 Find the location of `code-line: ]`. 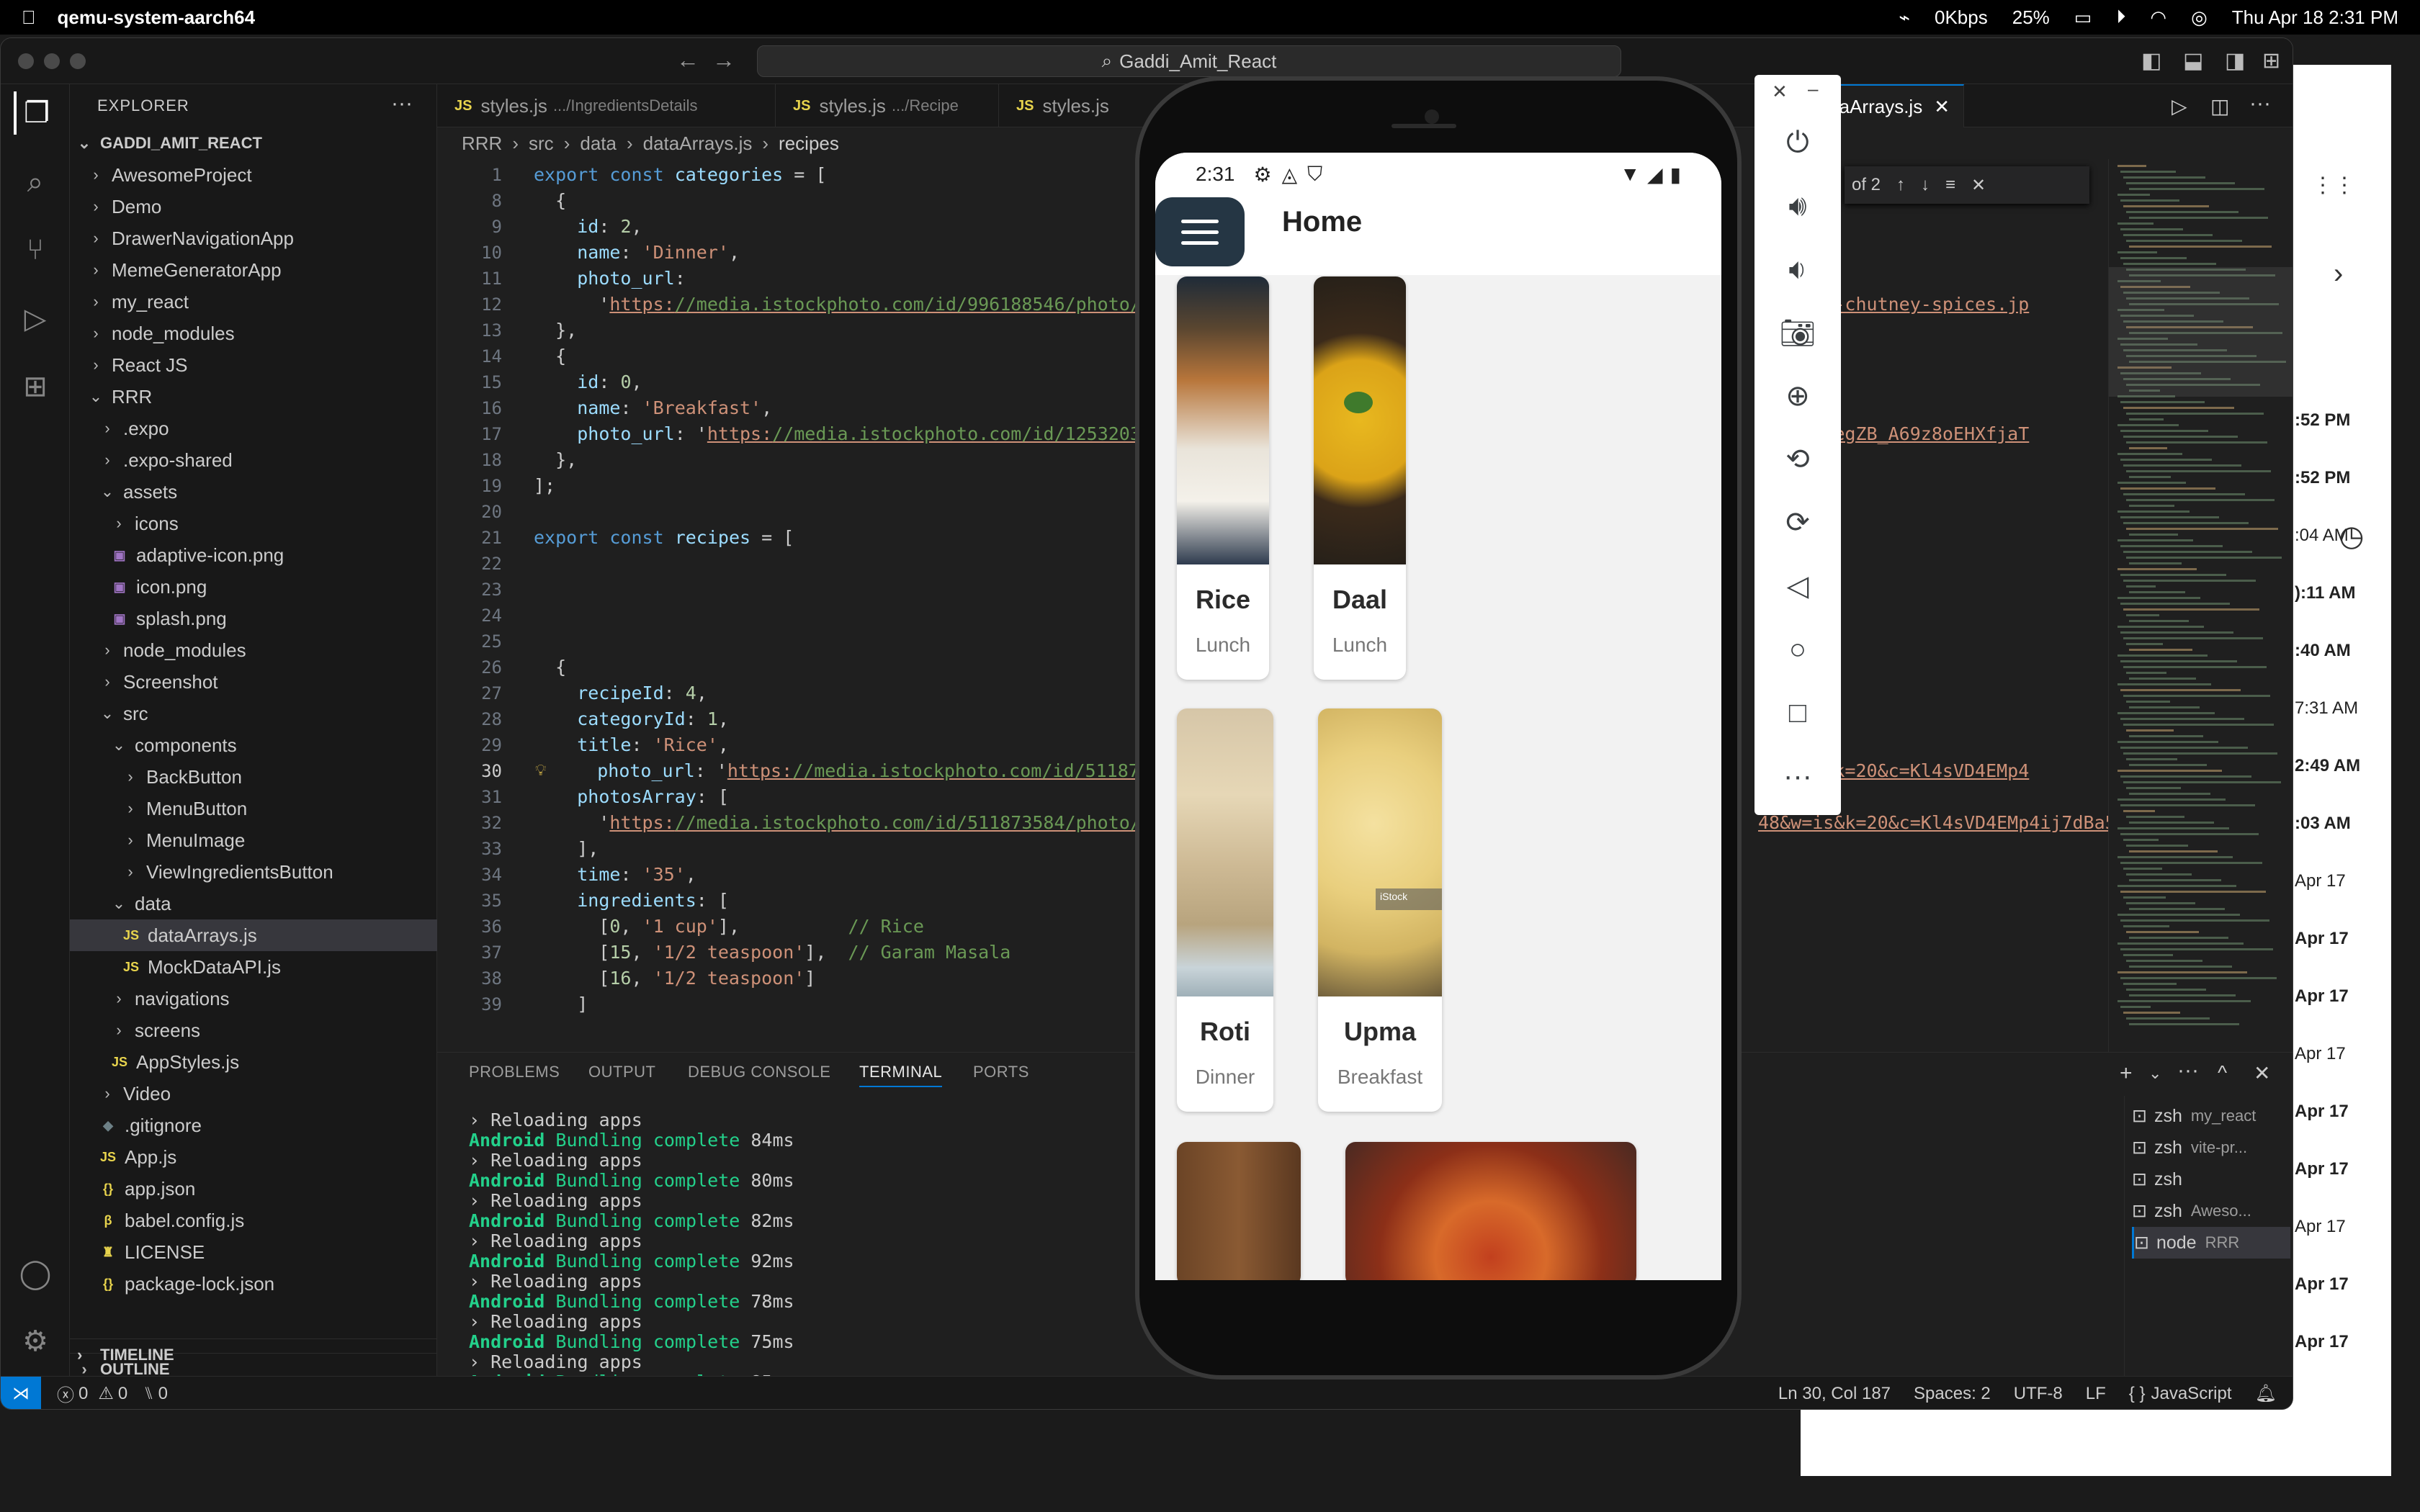

code-line: ] is located at coordinates (561, 1004).